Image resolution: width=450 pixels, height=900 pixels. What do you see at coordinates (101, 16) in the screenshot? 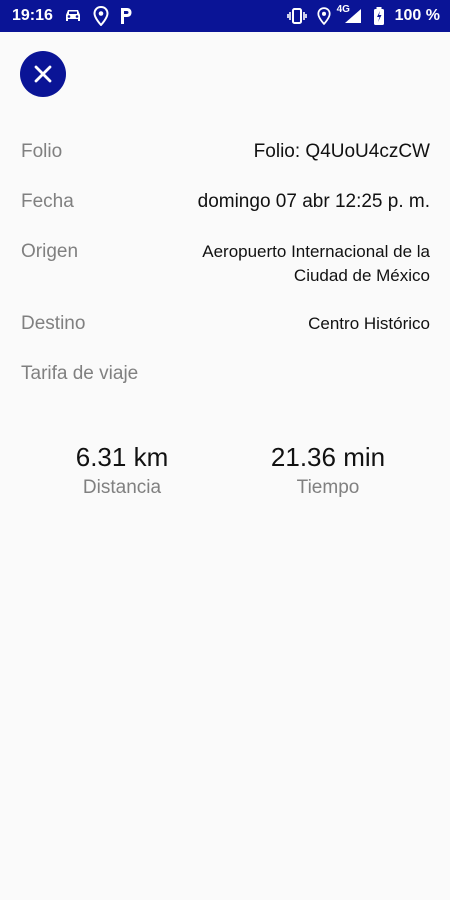
I see `location-pin-icon` at bounding box center [101, 16].